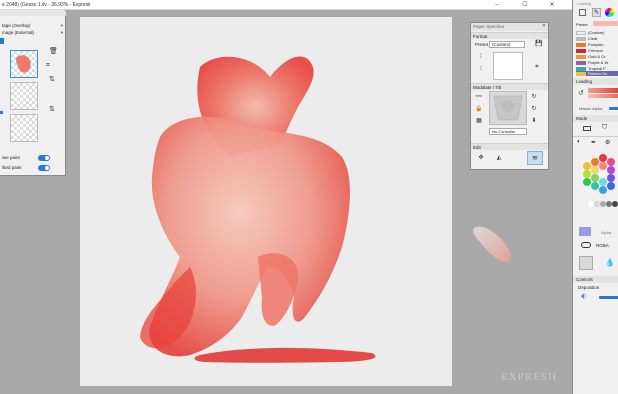  Describe the element at coordinates (608, 297) in the screenshot. I see `deposition-slider` at that location.